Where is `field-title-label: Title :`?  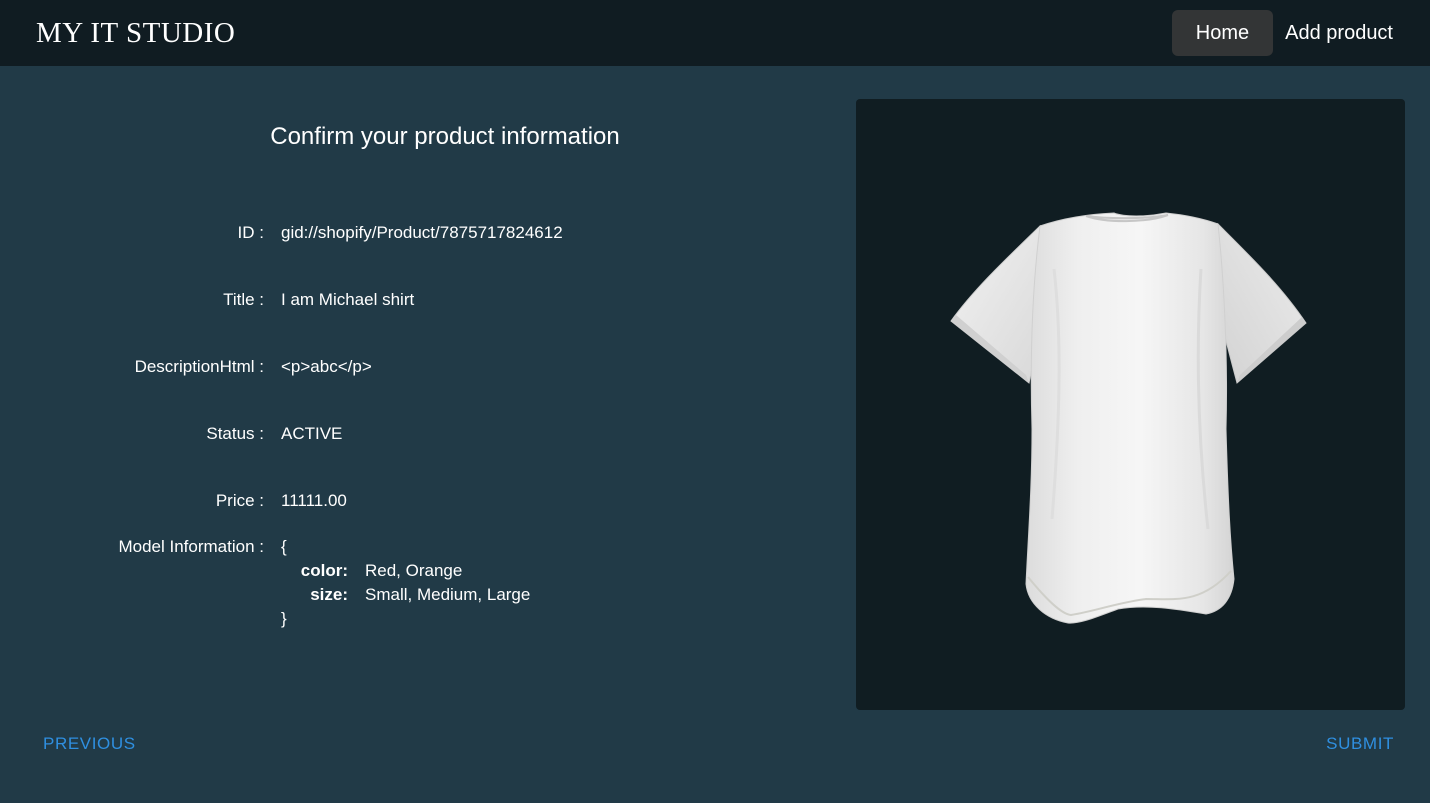 field-title-label: Title : is located at coordinates (243, 299).